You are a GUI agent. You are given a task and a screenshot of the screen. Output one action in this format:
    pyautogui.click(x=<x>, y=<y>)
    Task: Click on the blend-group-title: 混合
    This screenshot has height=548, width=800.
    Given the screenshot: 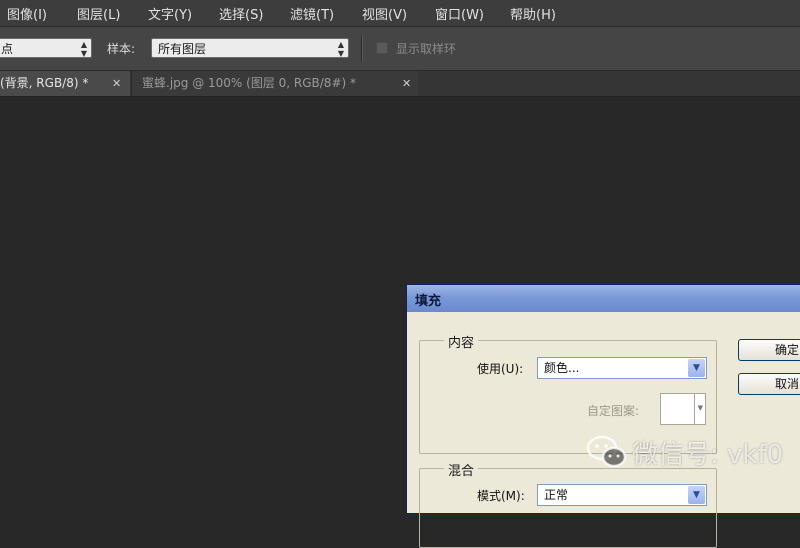 What is the action you would take?
    pyautogui.click(x=461, y=469)
    